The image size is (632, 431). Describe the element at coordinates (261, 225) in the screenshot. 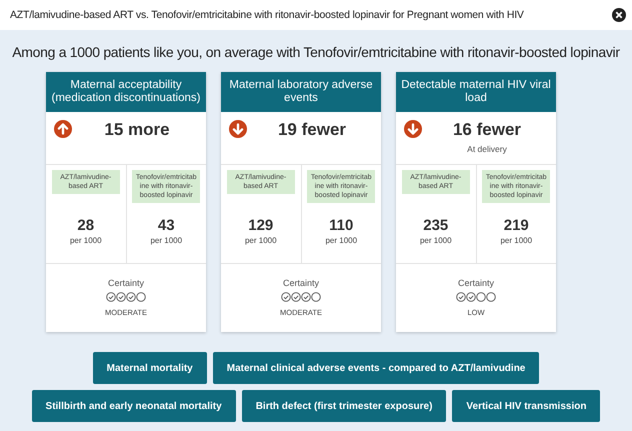

I see `arm-value: 129` at that location.